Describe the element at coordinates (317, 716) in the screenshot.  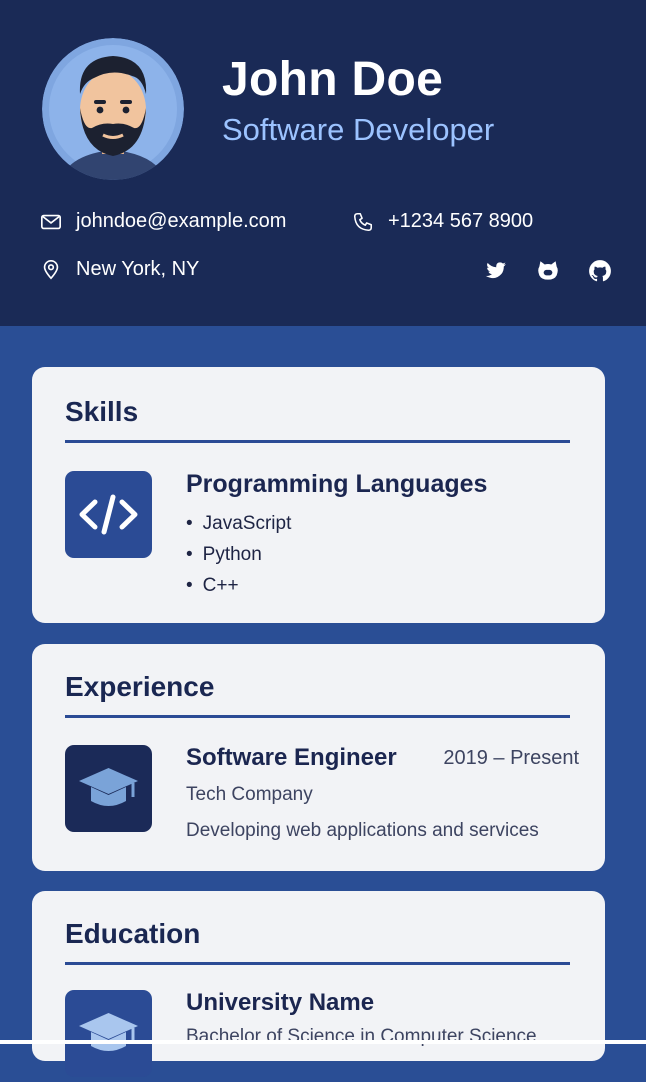
I see `experience-divider` at that location.